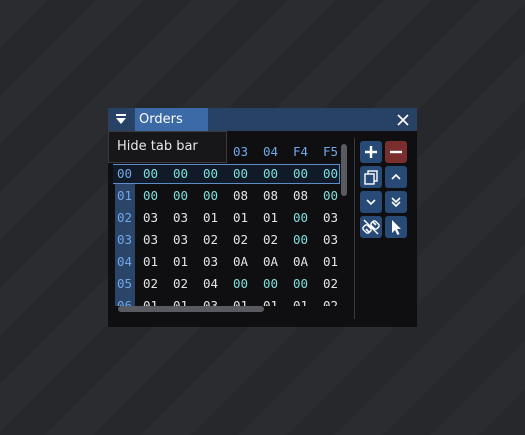  Describe the element at coordinates (125, 239) in the screenshot. I see `row-address: 03` at that location.